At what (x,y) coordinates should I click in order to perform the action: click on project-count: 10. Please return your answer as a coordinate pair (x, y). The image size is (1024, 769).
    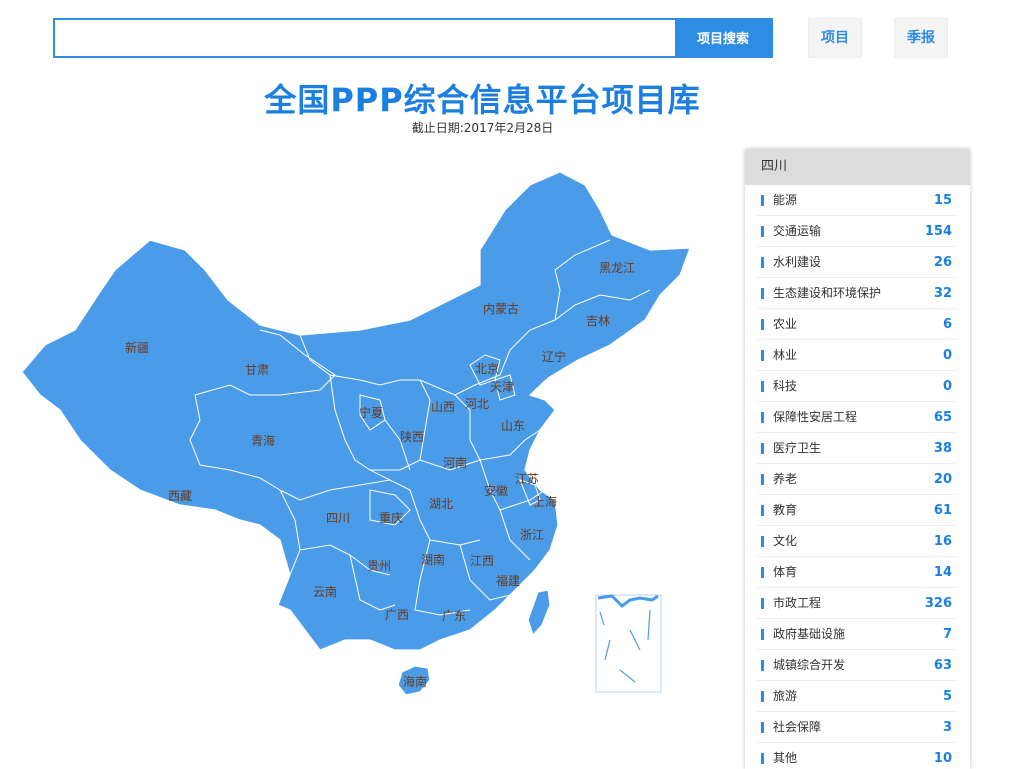
    Looking at the image, I should click on (943, 756).